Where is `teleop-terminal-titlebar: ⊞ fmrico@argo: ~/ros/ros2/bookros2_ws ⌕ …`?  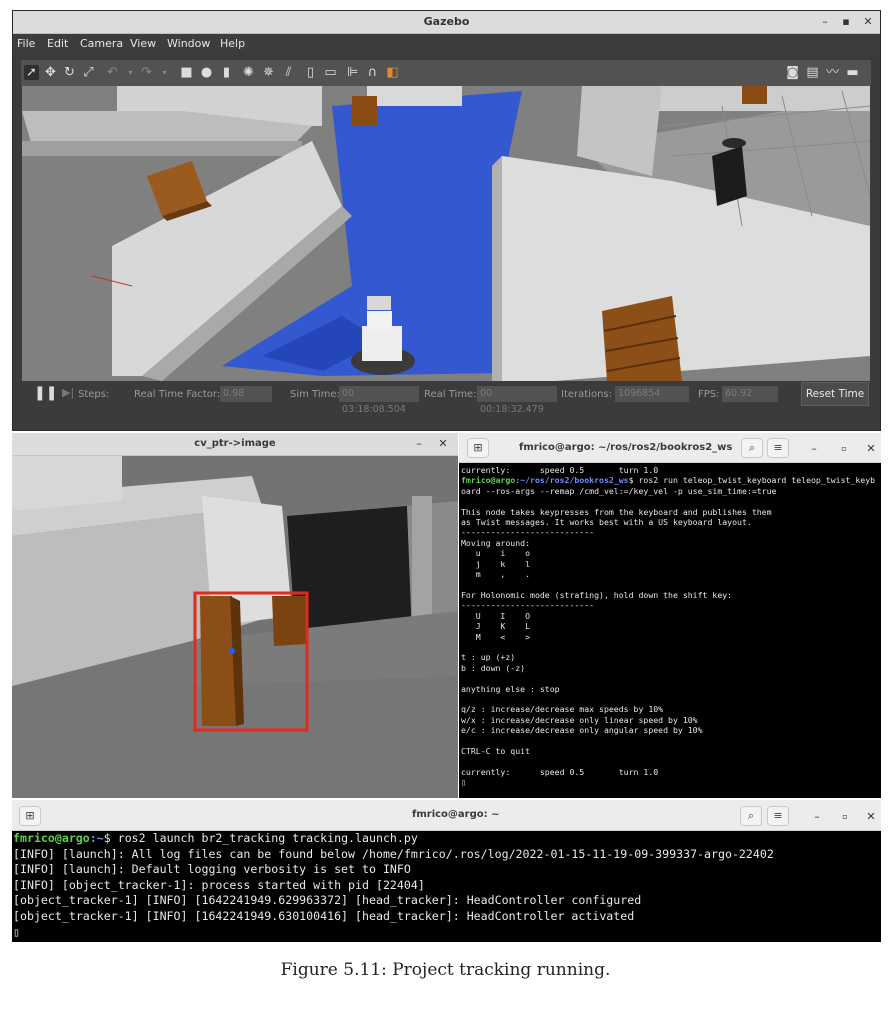 teleop-terminal-titlebar: ⊞ fmrico@argo: ~/ros/ros2/bookros2_ws ⌕ … is located at coordinates (670, 448).